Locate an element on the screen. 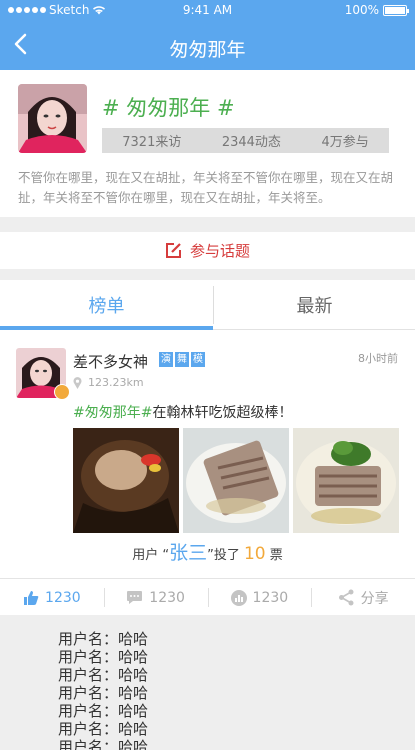  comment-count: 1230 is located at coordinates (167, 597).